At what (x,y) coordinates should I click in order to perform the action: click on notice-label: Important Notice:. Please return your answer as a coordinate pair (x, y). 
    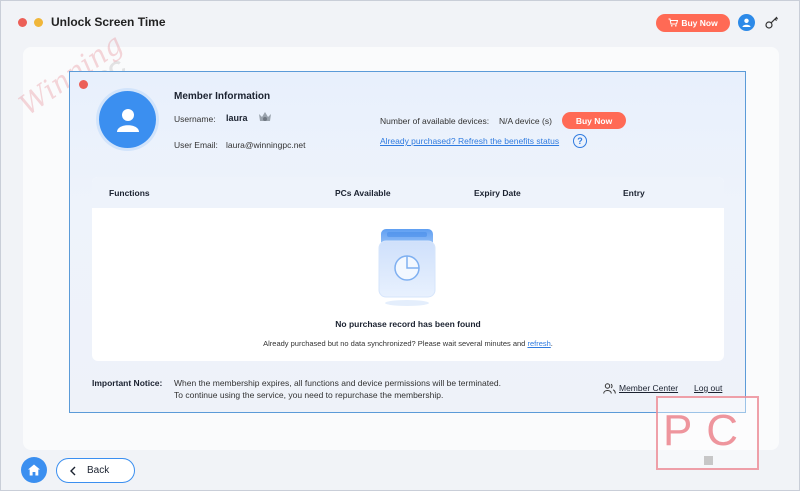
    Looking at the image, I should click on (127, 383).